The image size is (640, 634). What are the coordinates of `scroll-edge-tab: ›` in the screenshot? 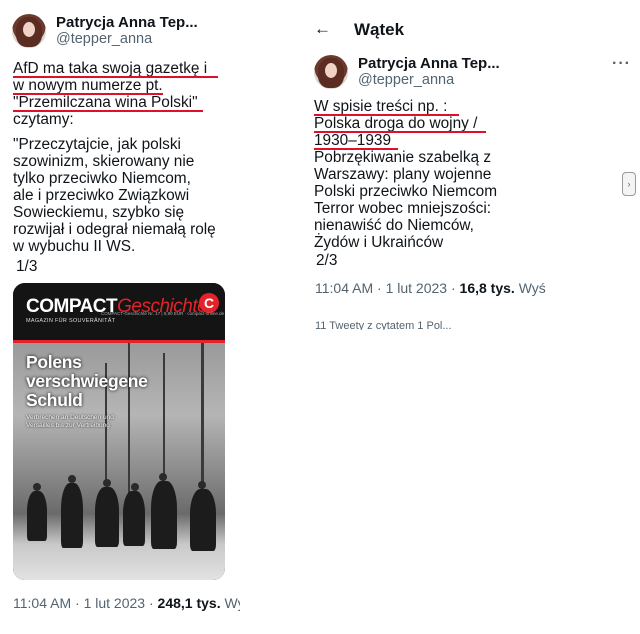 It's located at (629, 184).